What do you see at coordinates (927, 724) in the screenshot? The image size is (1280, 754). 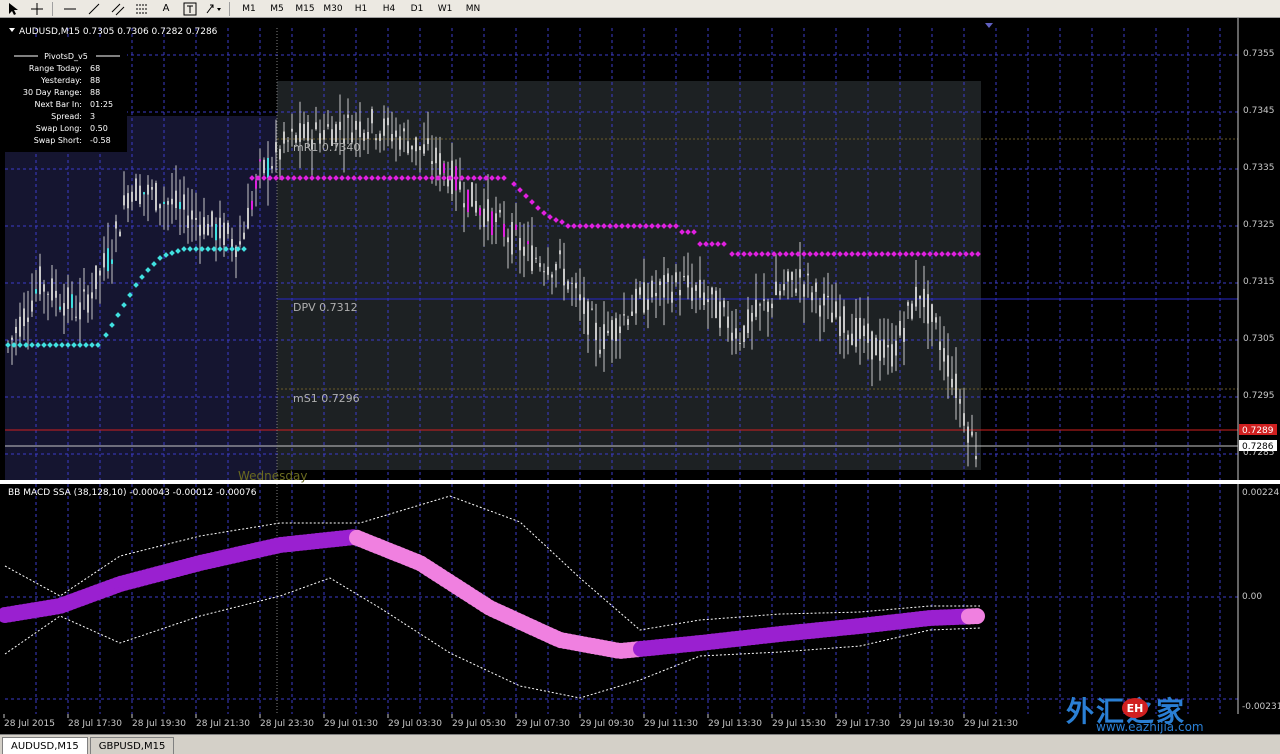 I see `time-tick: 29 Jul 19:30` at bounding box center [927, 724].